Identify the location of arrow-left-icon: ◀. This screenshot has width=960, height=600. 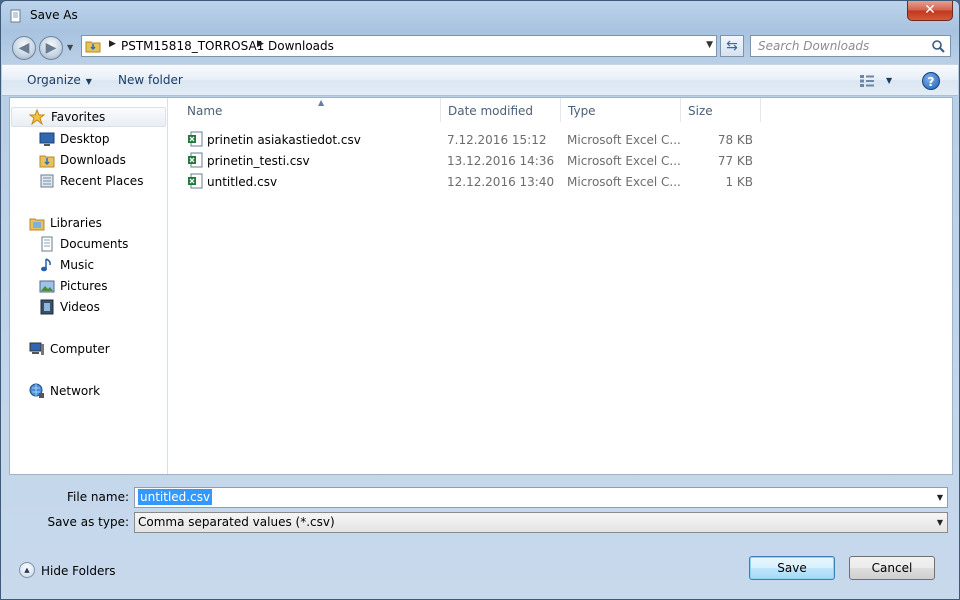
(24, 48).